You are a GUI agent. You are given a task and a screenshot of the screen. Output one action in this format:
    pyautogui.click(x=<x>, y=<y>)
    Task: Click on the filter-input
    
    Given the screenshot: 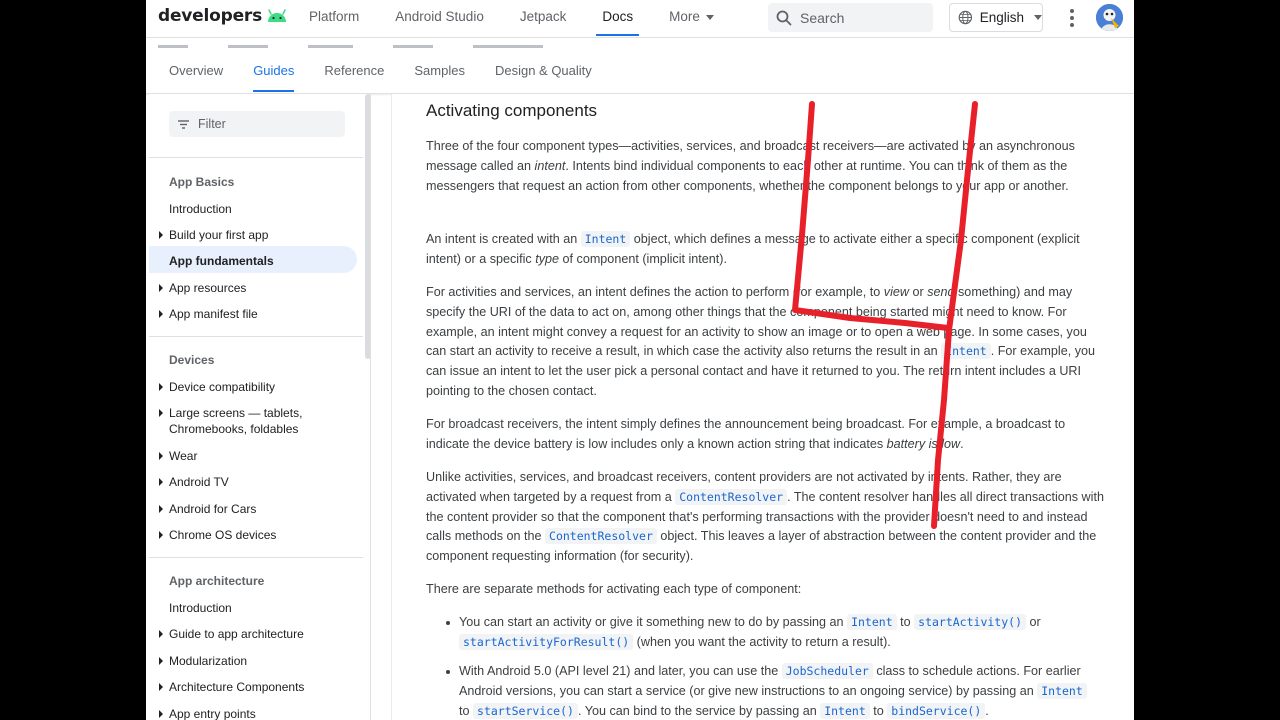 What is the action you would take?
    pyautogui.click(x=268, y=124)
    